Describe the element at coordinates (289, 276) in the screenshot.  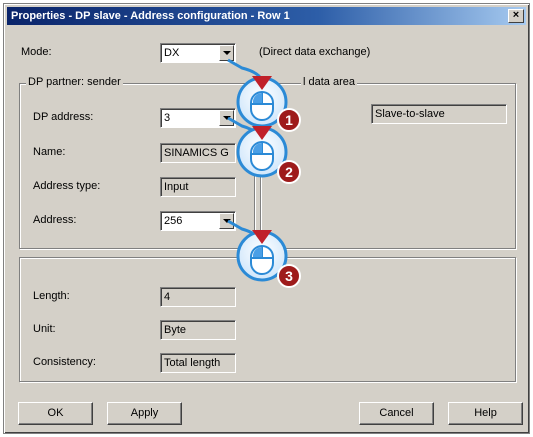
I see `callout-3-number: 3` at that location.